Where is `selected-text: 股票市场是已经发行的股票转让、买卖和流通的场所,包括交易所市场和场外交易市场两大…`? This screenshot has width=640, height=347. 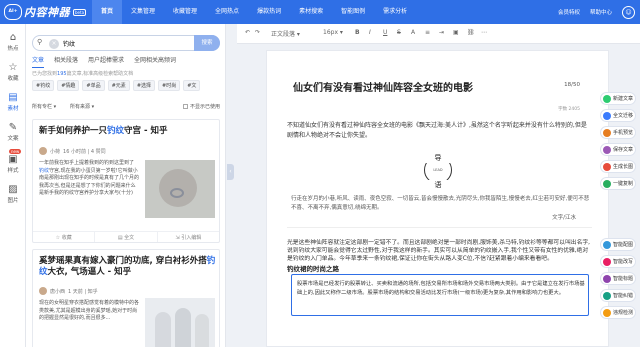 selected-text: 股票市场是已经发行的股票转让、买卖和流通的场所,包括交易所市场和场外交易市场两大… is located at coordinates (441, 289).